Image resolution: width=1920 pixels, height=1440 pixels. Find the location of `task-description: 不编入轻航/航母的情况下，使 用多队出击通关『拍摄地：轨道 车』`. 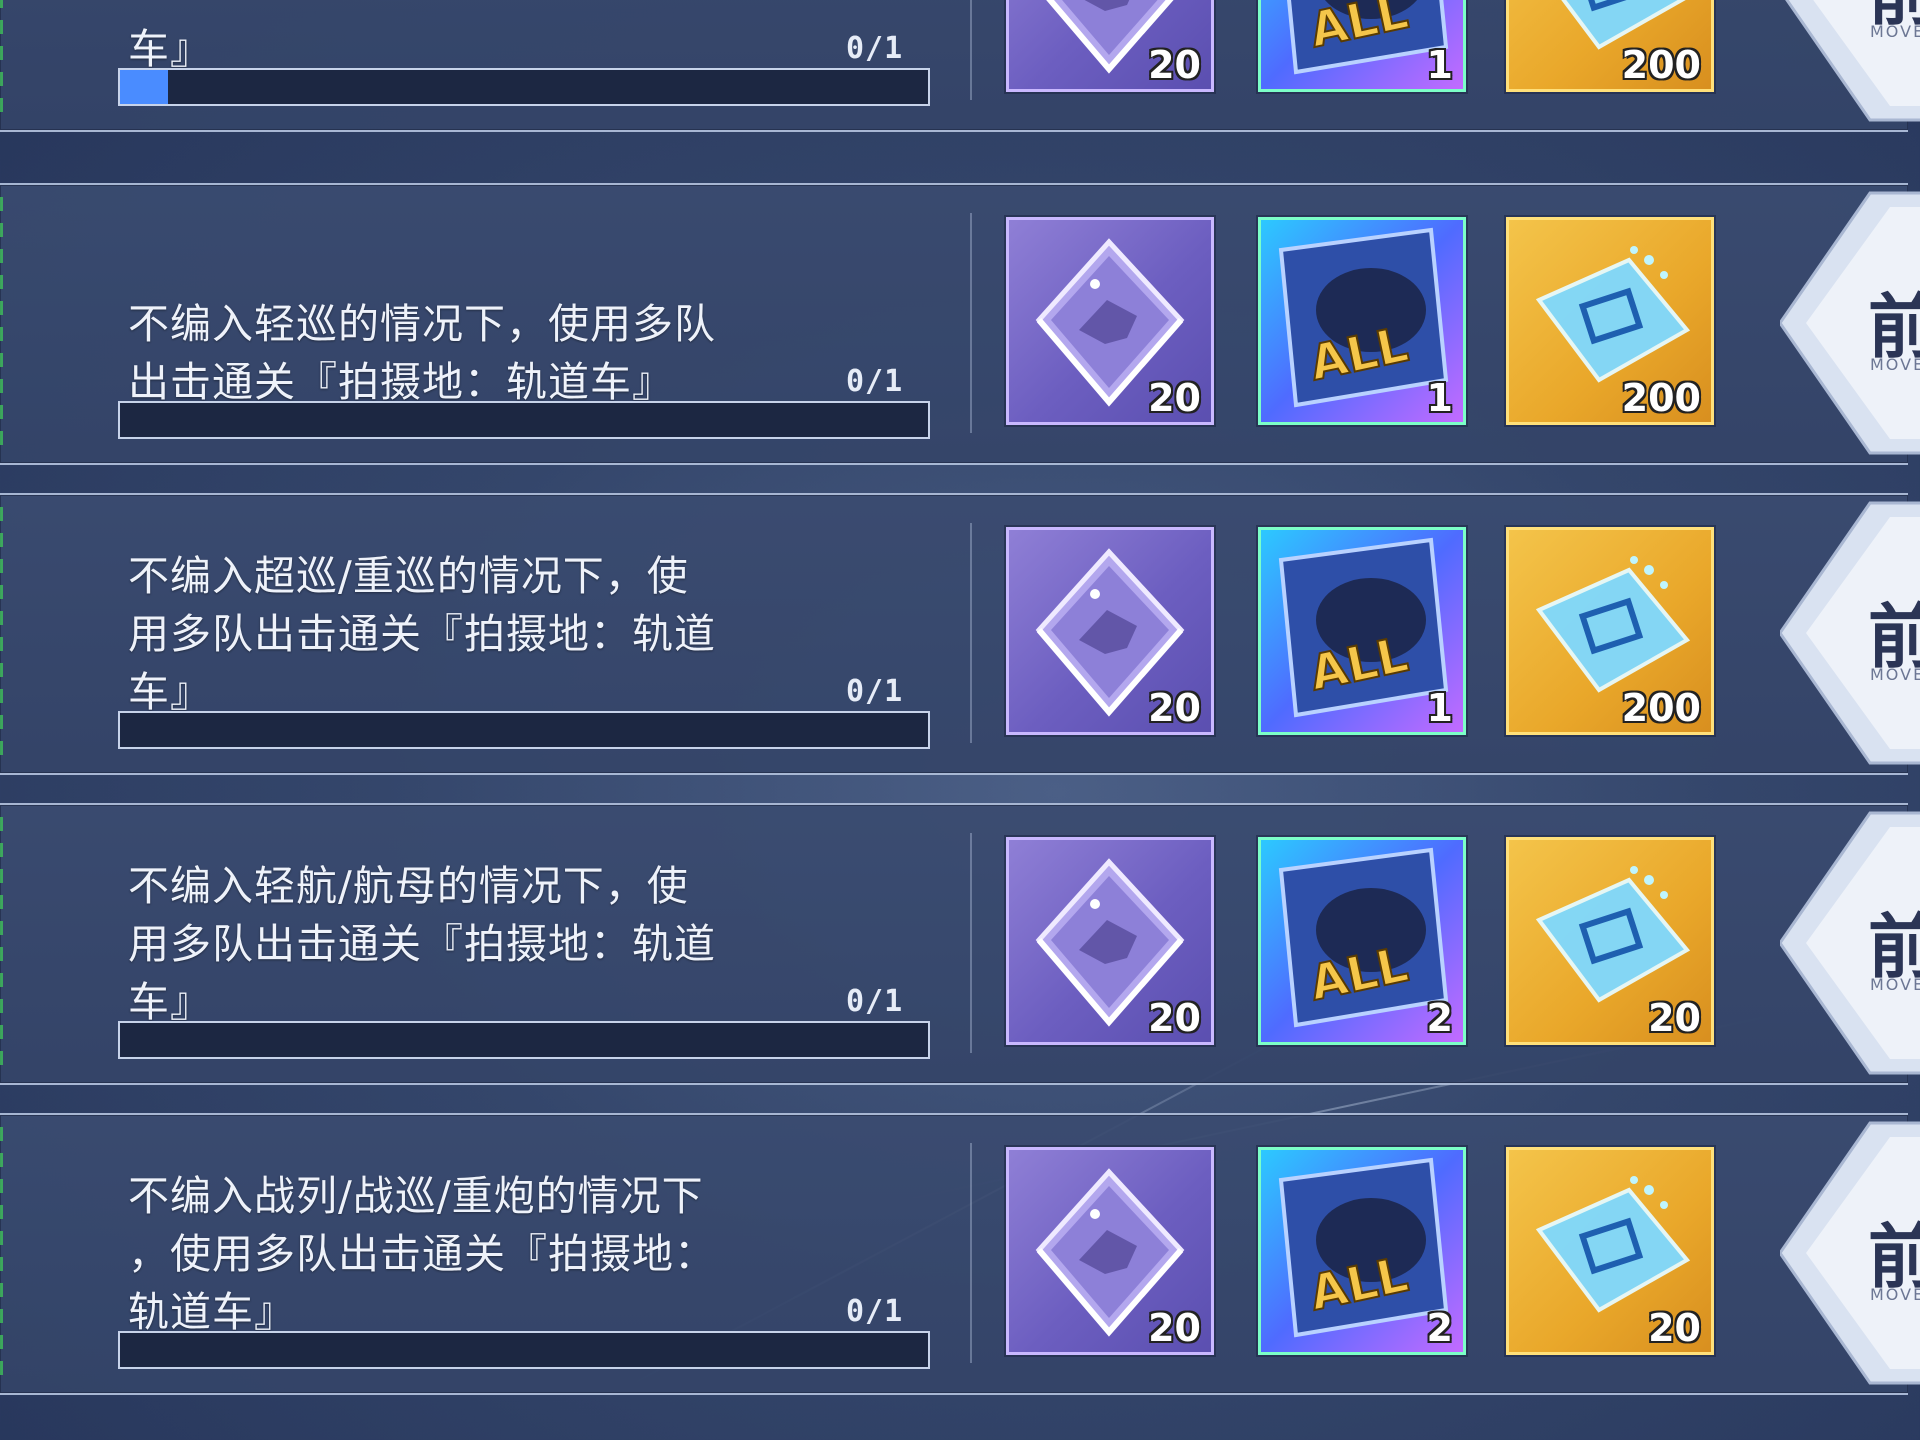

task-description: 不编入轻航/航母的情况下，使 用多队出击通关『拍摄地：轨道 车』 is located at coordinates (422, 944).